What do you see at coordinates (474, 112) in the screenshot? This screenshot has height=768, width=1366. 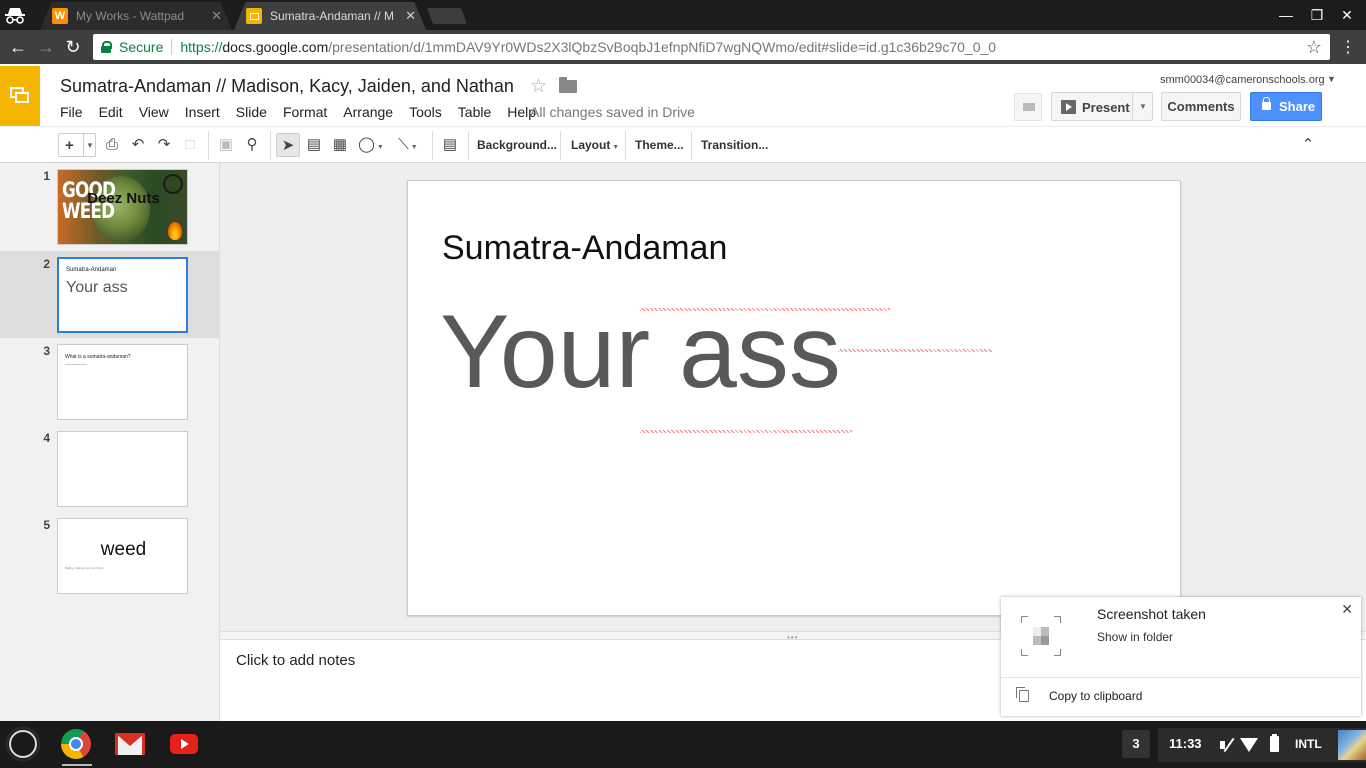 I see `menu-table: Table` at bounding box center [474, 112].